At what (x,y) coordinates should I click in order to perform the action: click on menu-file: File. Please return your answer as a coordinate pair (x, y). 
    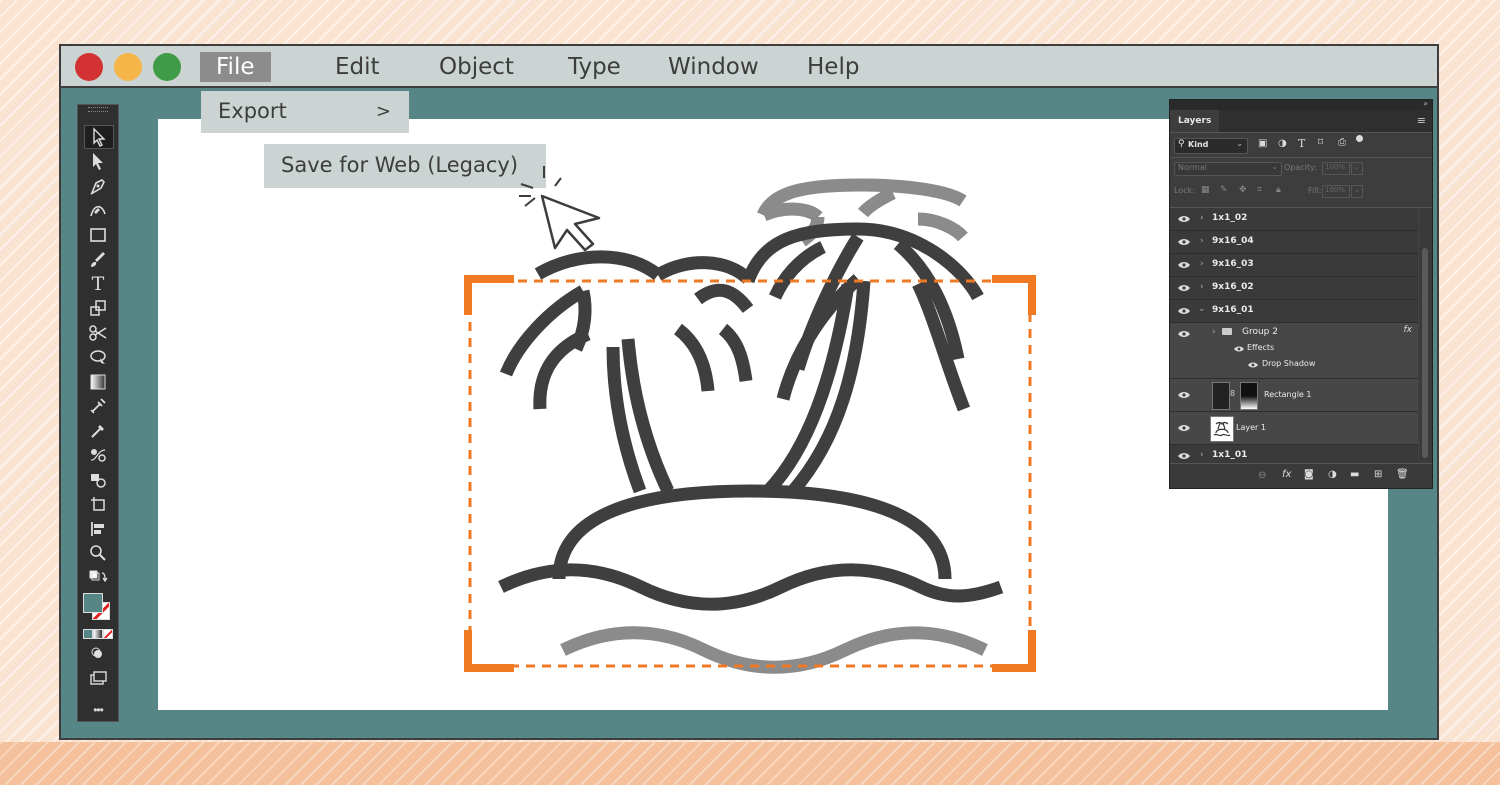
    Looking at the image, I should click on (235, 67).